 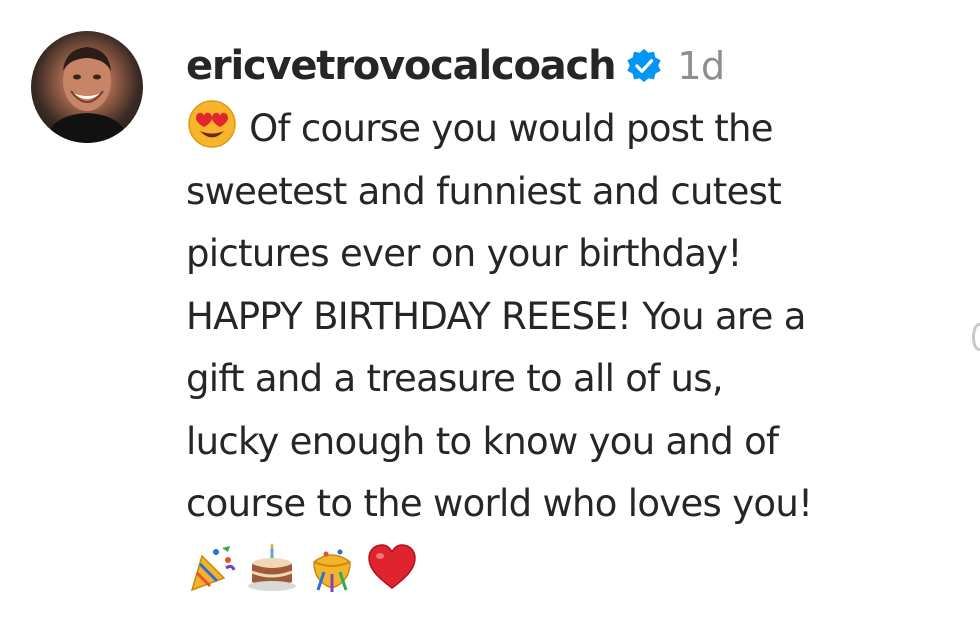 What do you see at coordinates (212, 568) in the screenshot?
I see `party-popper-icon` at bounding box center [212, 568].